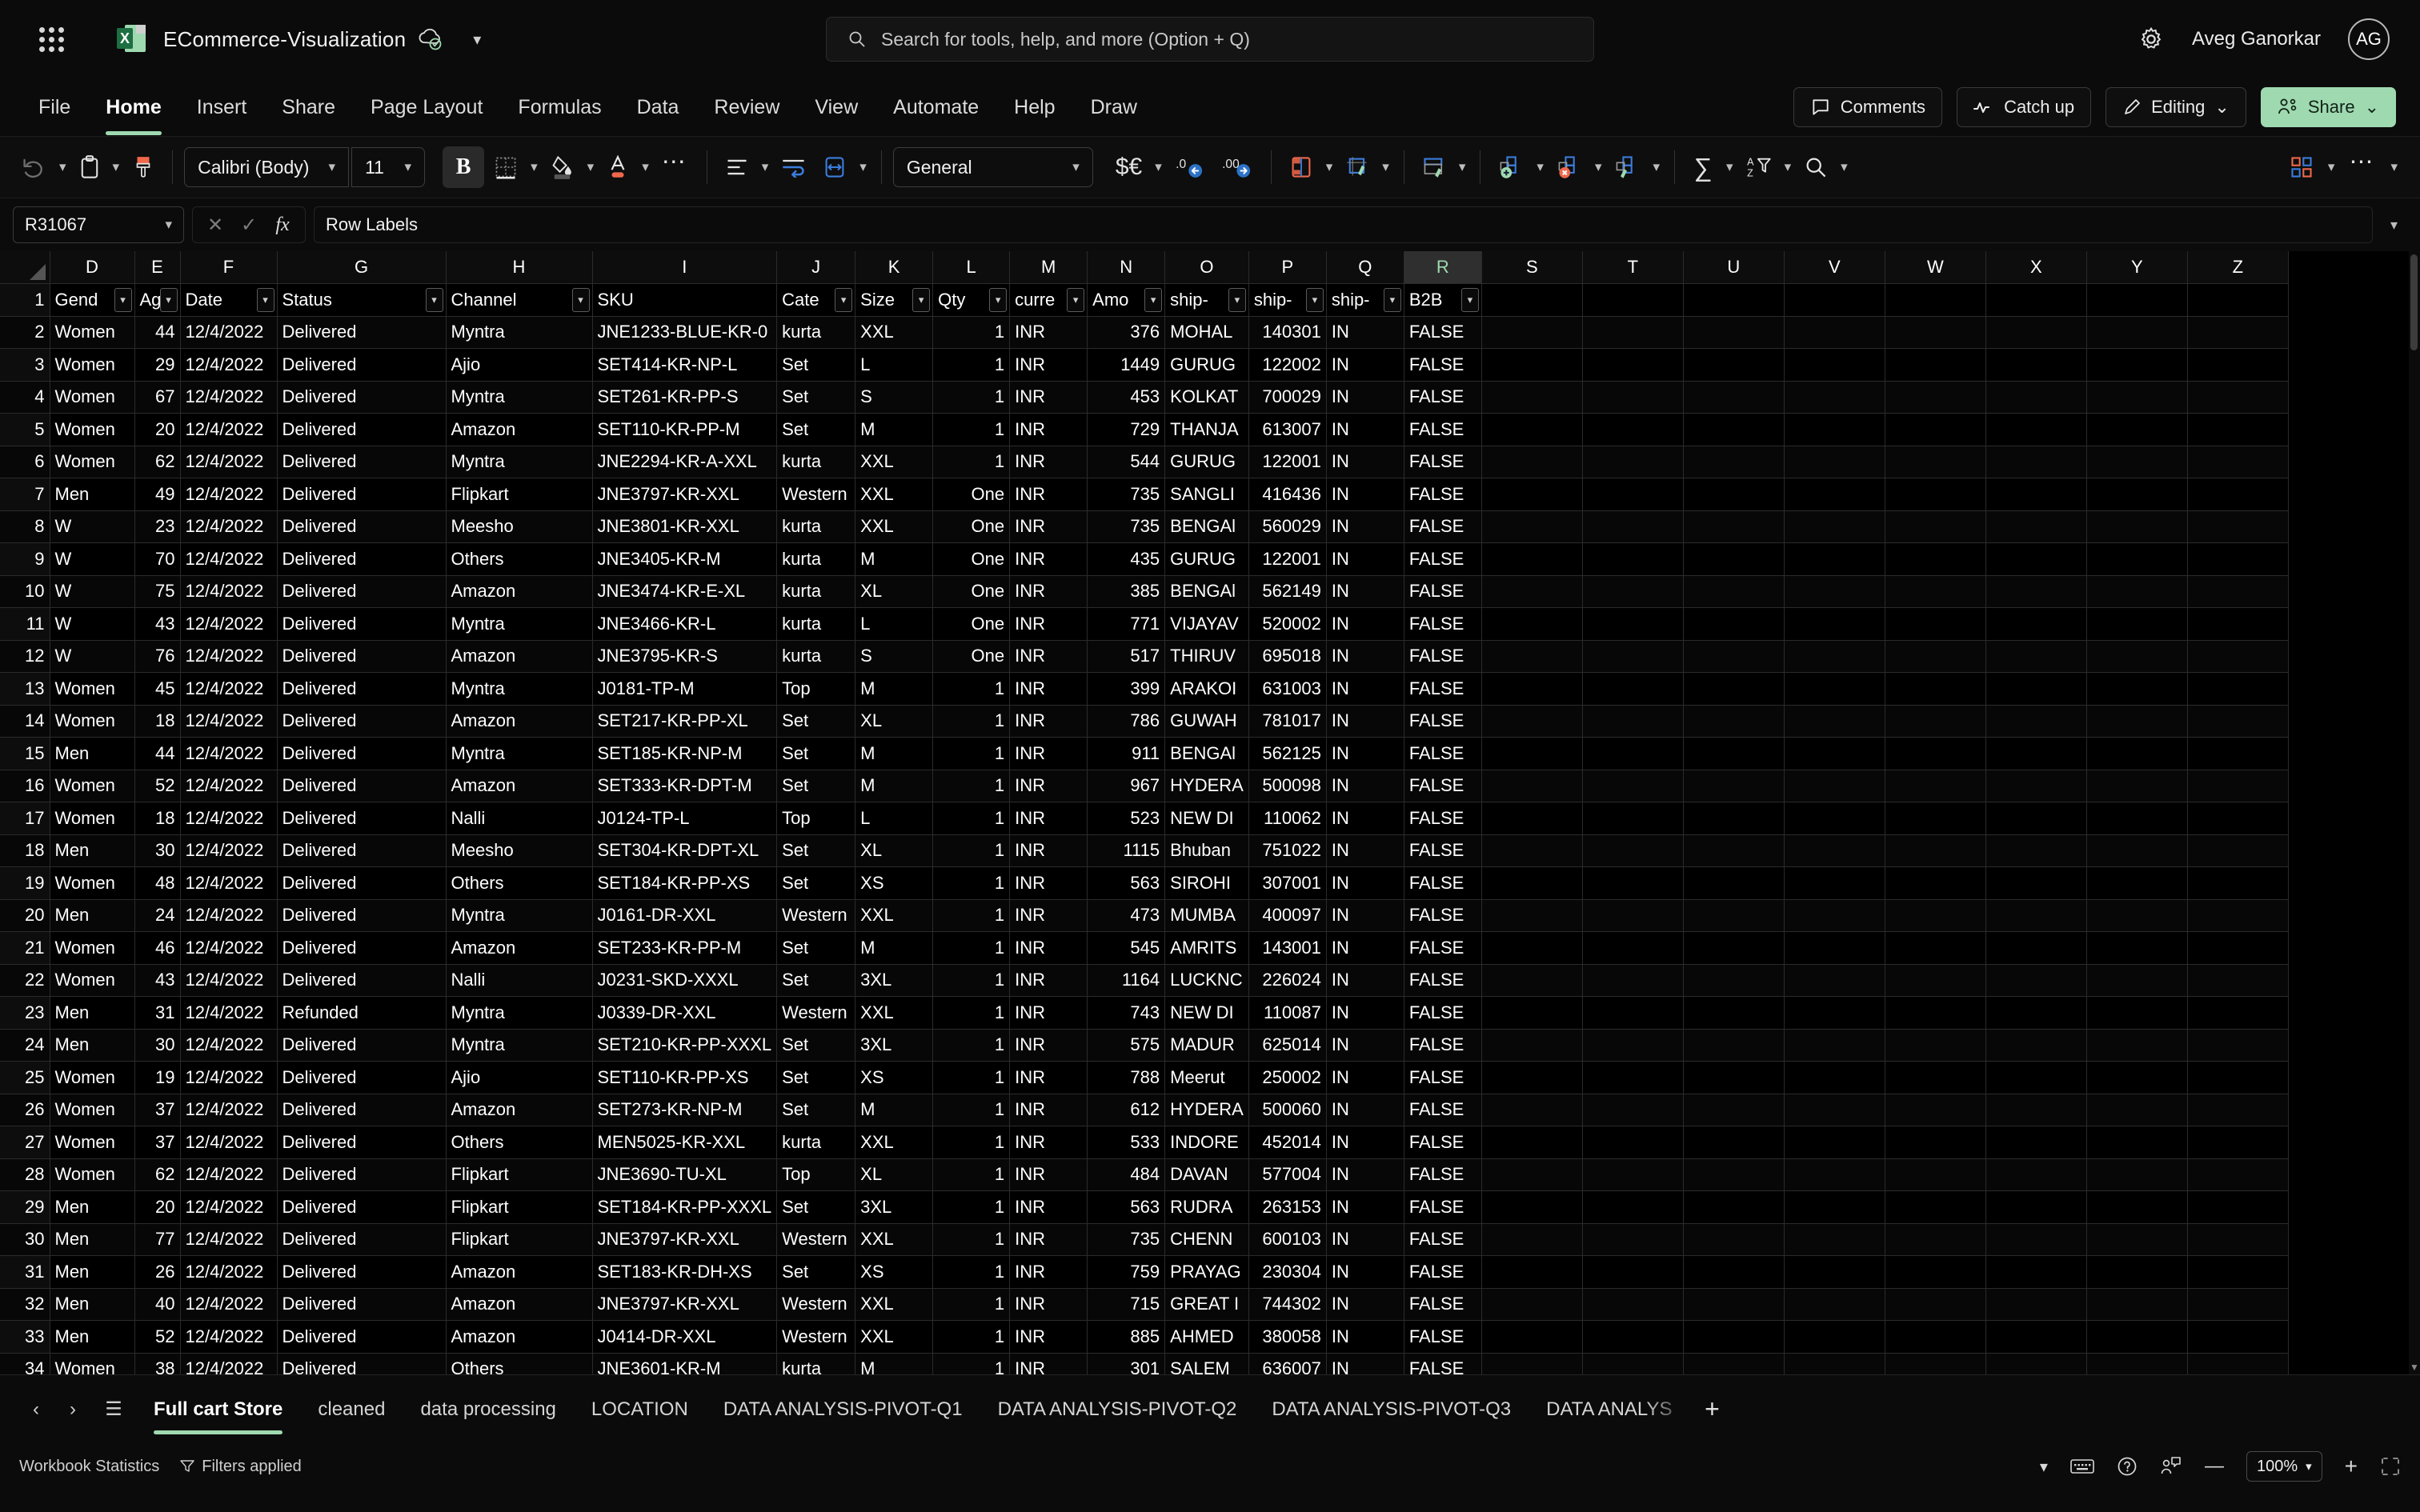 The width and height of the screenshot is (2420, 1512). Describe the element at coordinates (25, 1337) in the screenshot. I see `row-header: 33` at that location.